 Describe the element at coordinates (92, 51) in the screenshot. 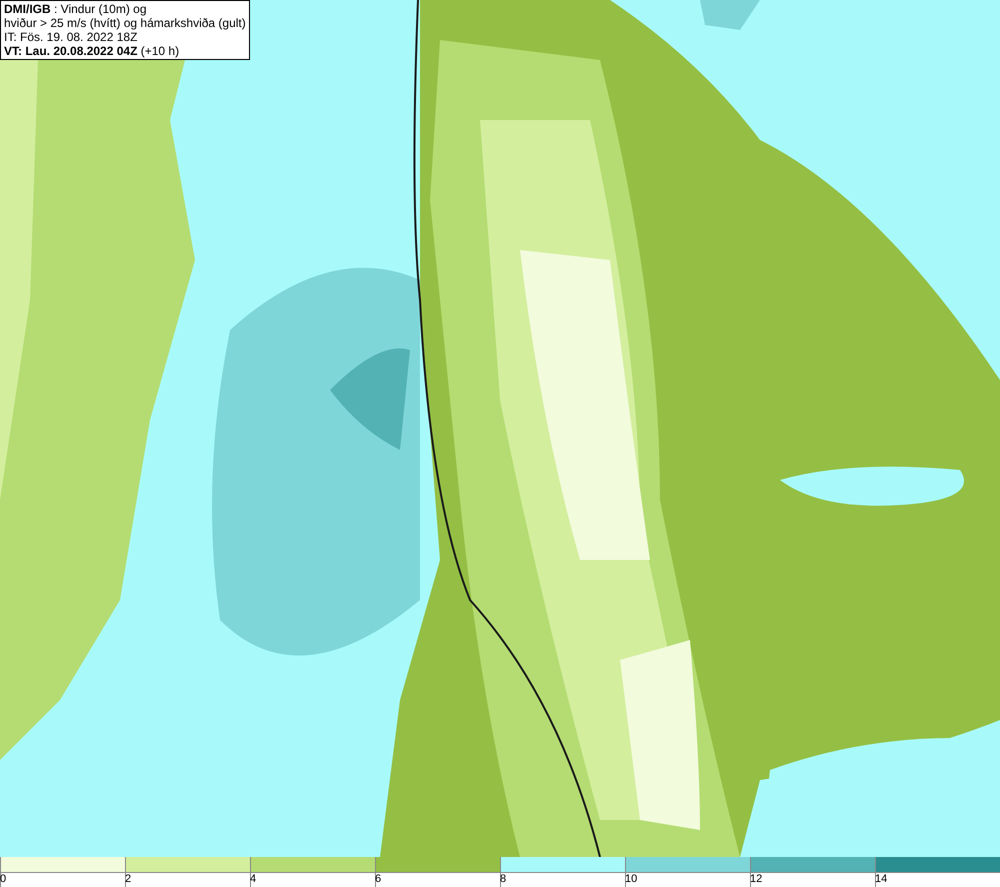

I see `title-line: VT: Lau. 20.08.2022 04Z (+10 h)` at that location.